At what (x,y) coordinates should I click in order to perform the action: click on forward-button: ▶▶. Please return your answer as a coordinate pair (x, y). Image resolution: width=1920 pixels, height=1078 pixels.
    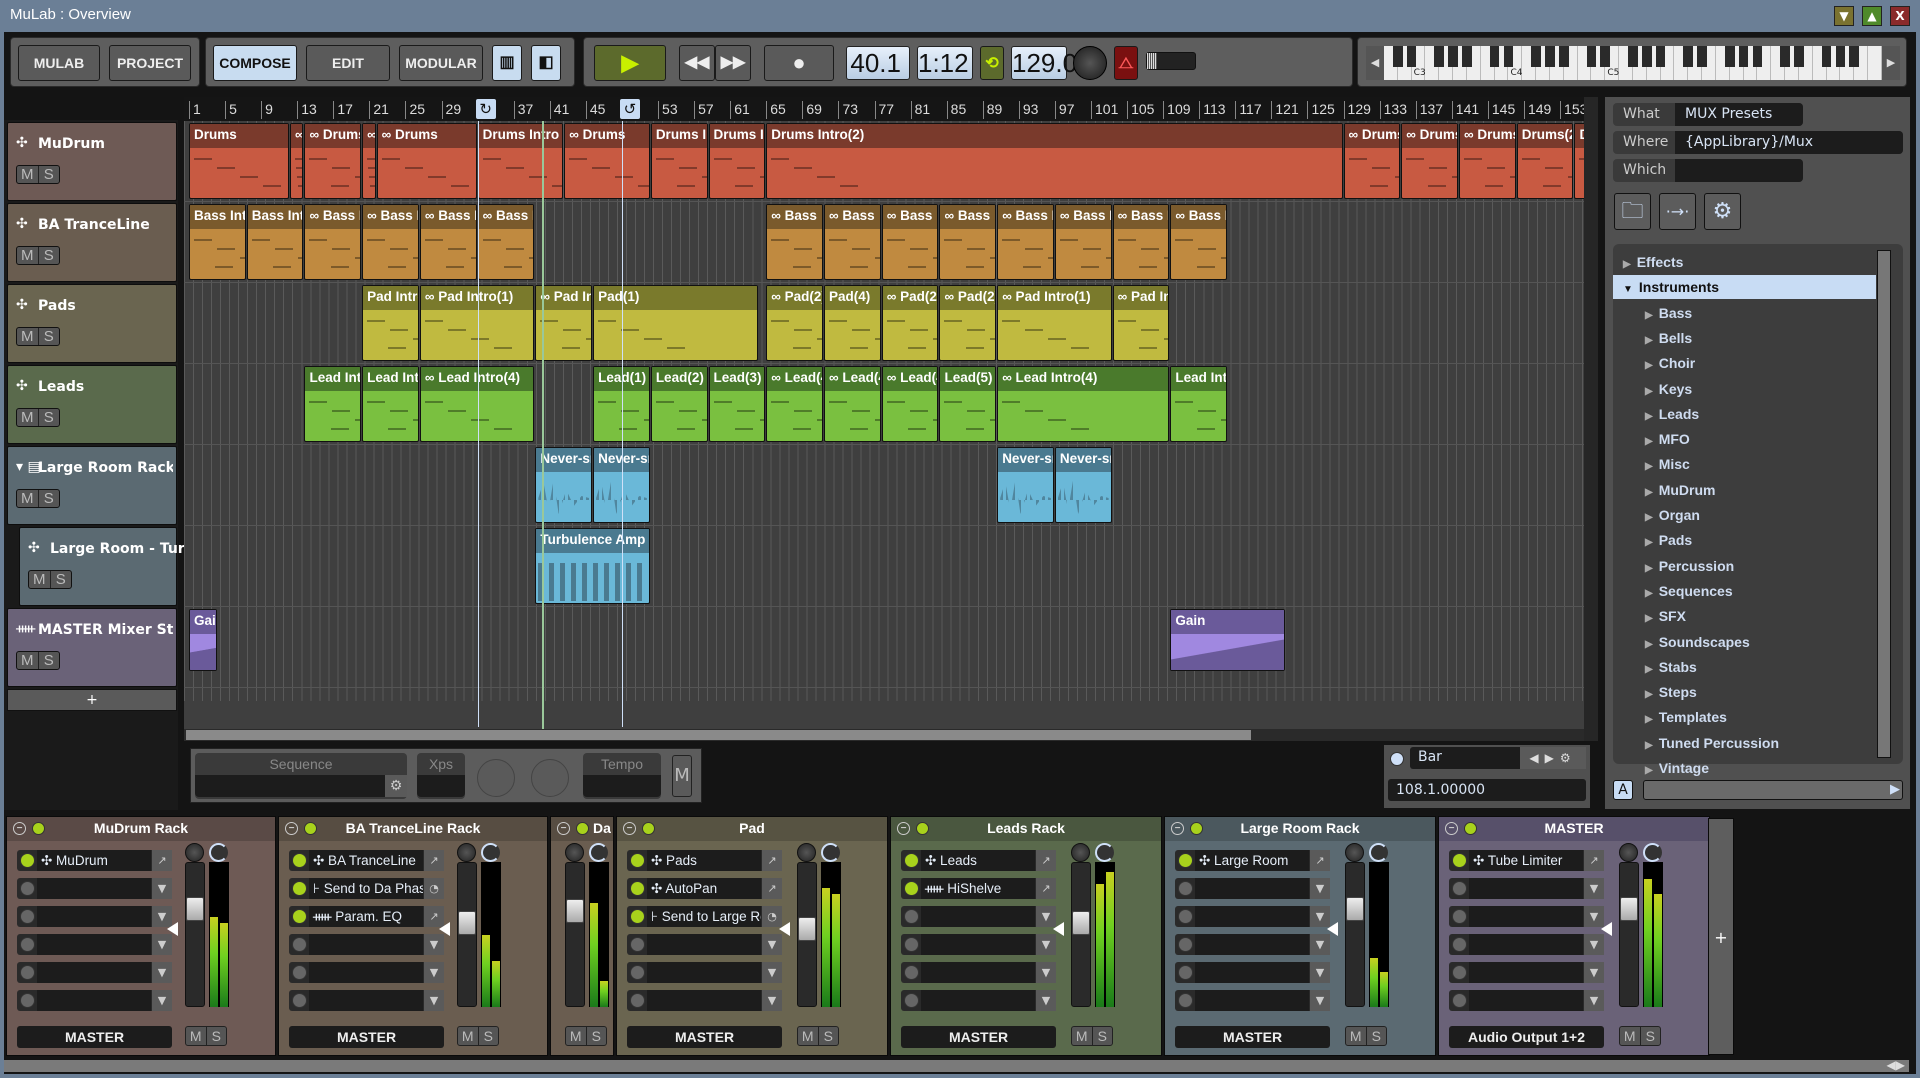
    Looking at the image, I should click on (733, 63).